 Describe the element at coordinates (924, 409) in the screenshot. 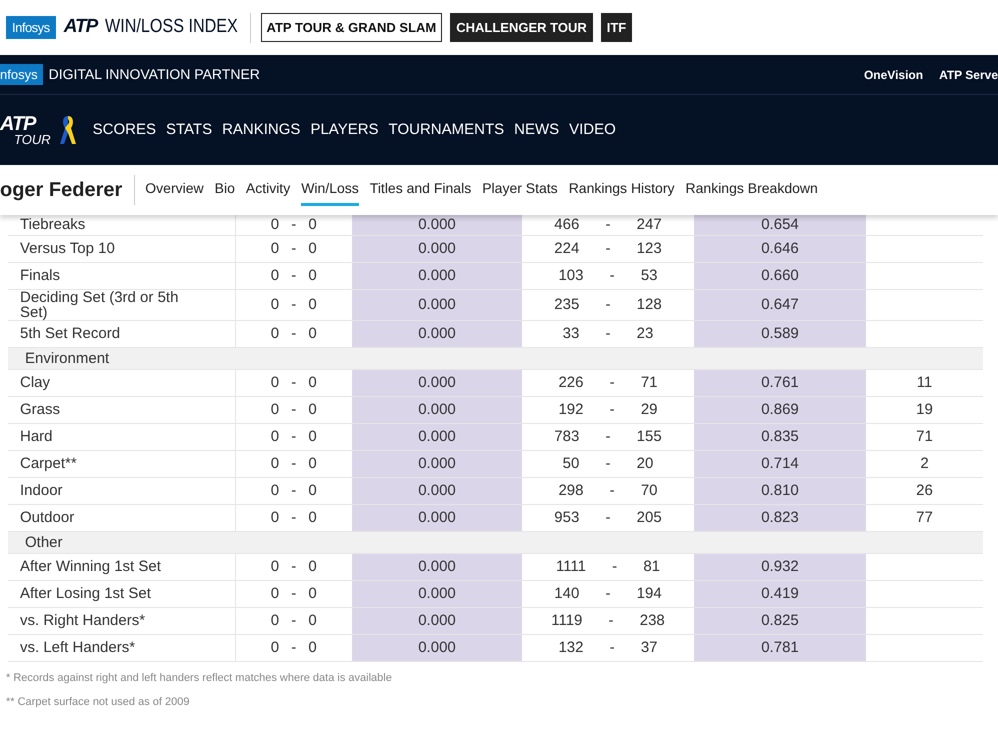

I see `titles-count: 19` at that location.